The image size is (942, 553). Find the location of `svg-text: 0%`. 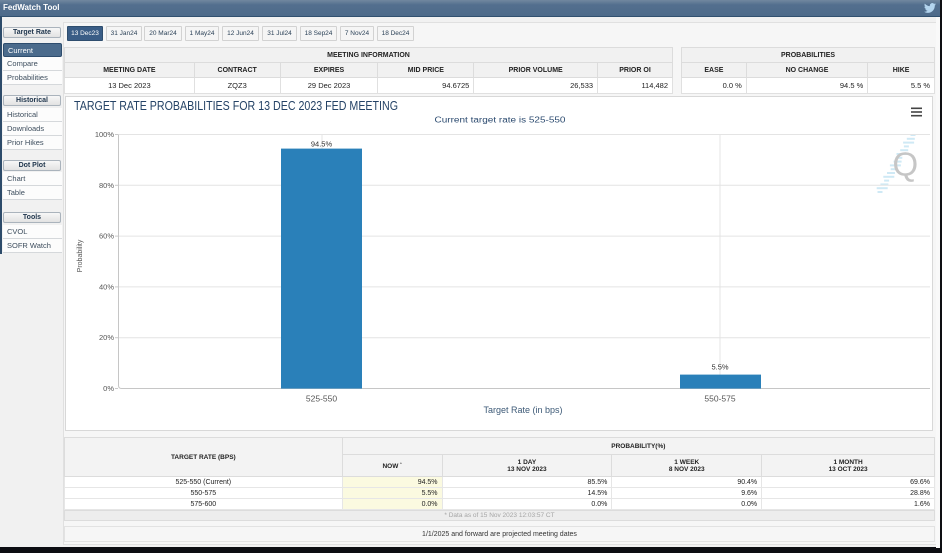

svg-text: 0% is located at coordinates (108, 388).